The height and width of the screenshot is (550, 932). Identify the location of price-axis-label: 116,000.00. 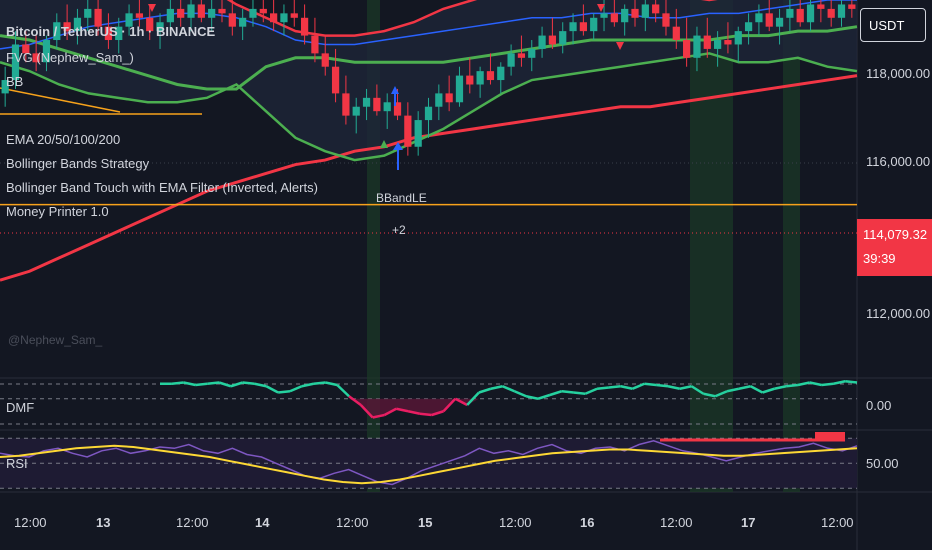
(898, 161).